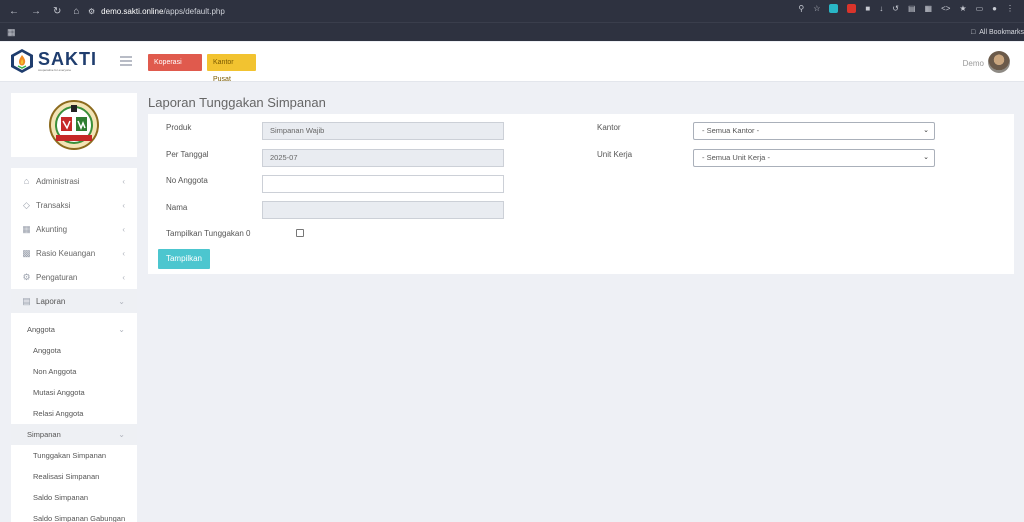 The image size is (1024, 522). Describe the element at coordinates (14, 11) in the screenshot. I see `back-icon: ←` at that location.